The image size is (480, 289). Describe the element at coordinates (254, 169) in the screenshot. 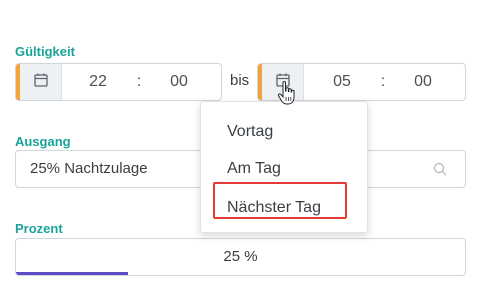

I see `dropdown-option-am-tag: Am Tag` at that location.